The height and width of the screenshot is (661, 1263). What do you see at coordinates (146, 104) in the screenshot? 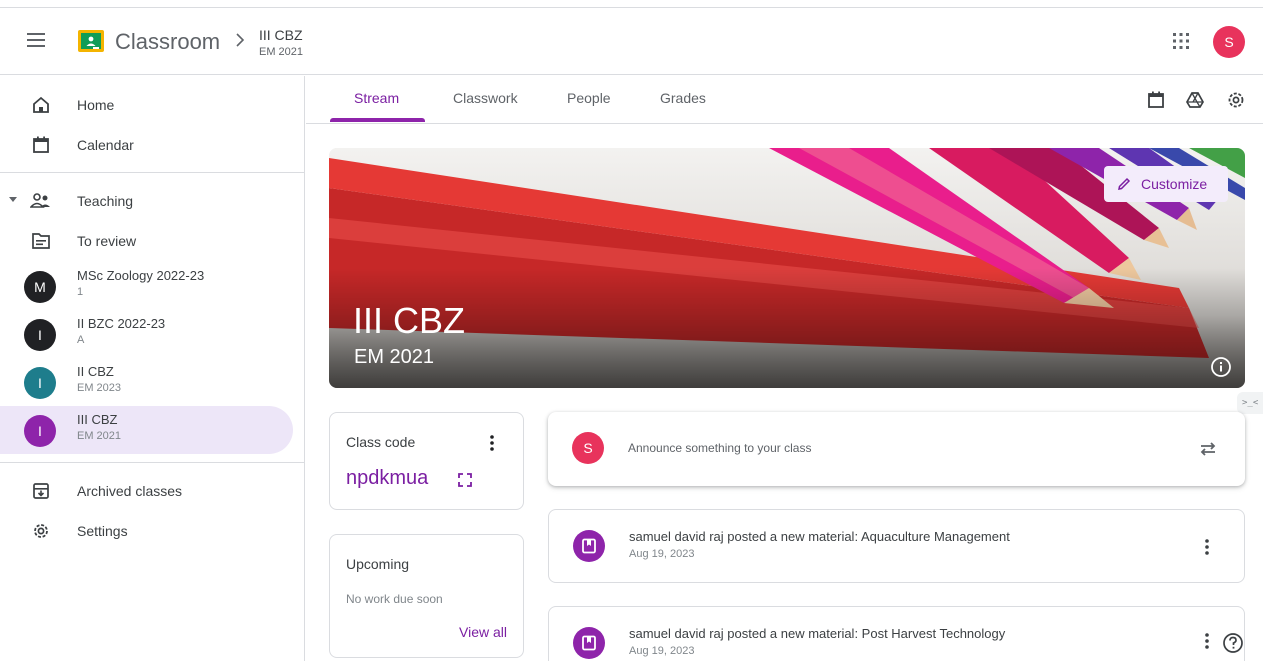
I see `sidebar-item-home: Home` at bounding box center [146, 104].